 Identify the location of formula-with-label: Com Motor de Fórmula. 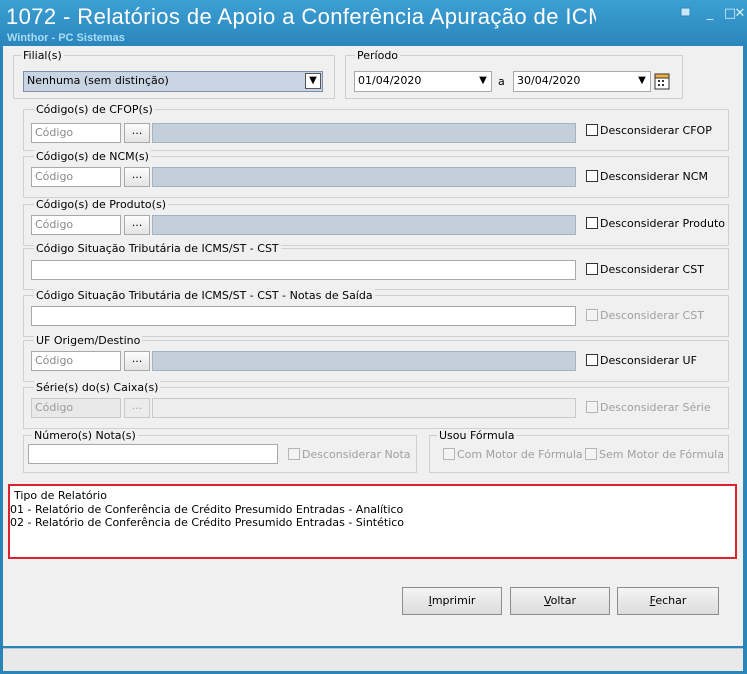
(520, 454).